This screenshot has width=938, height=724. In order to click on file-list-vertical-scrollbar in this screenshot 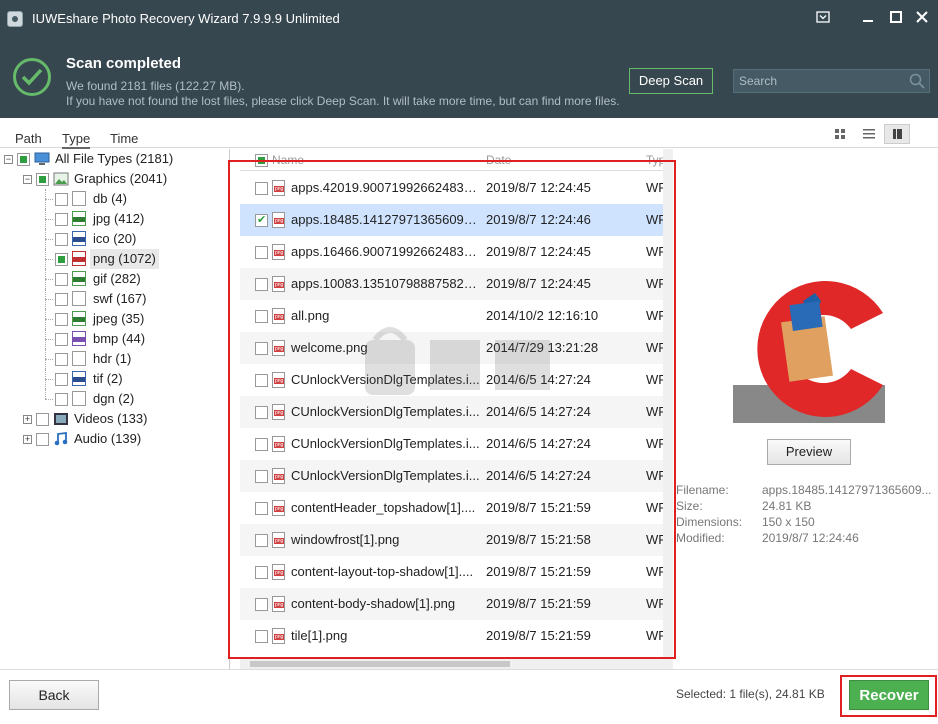, I will do `click(668, 404)`.